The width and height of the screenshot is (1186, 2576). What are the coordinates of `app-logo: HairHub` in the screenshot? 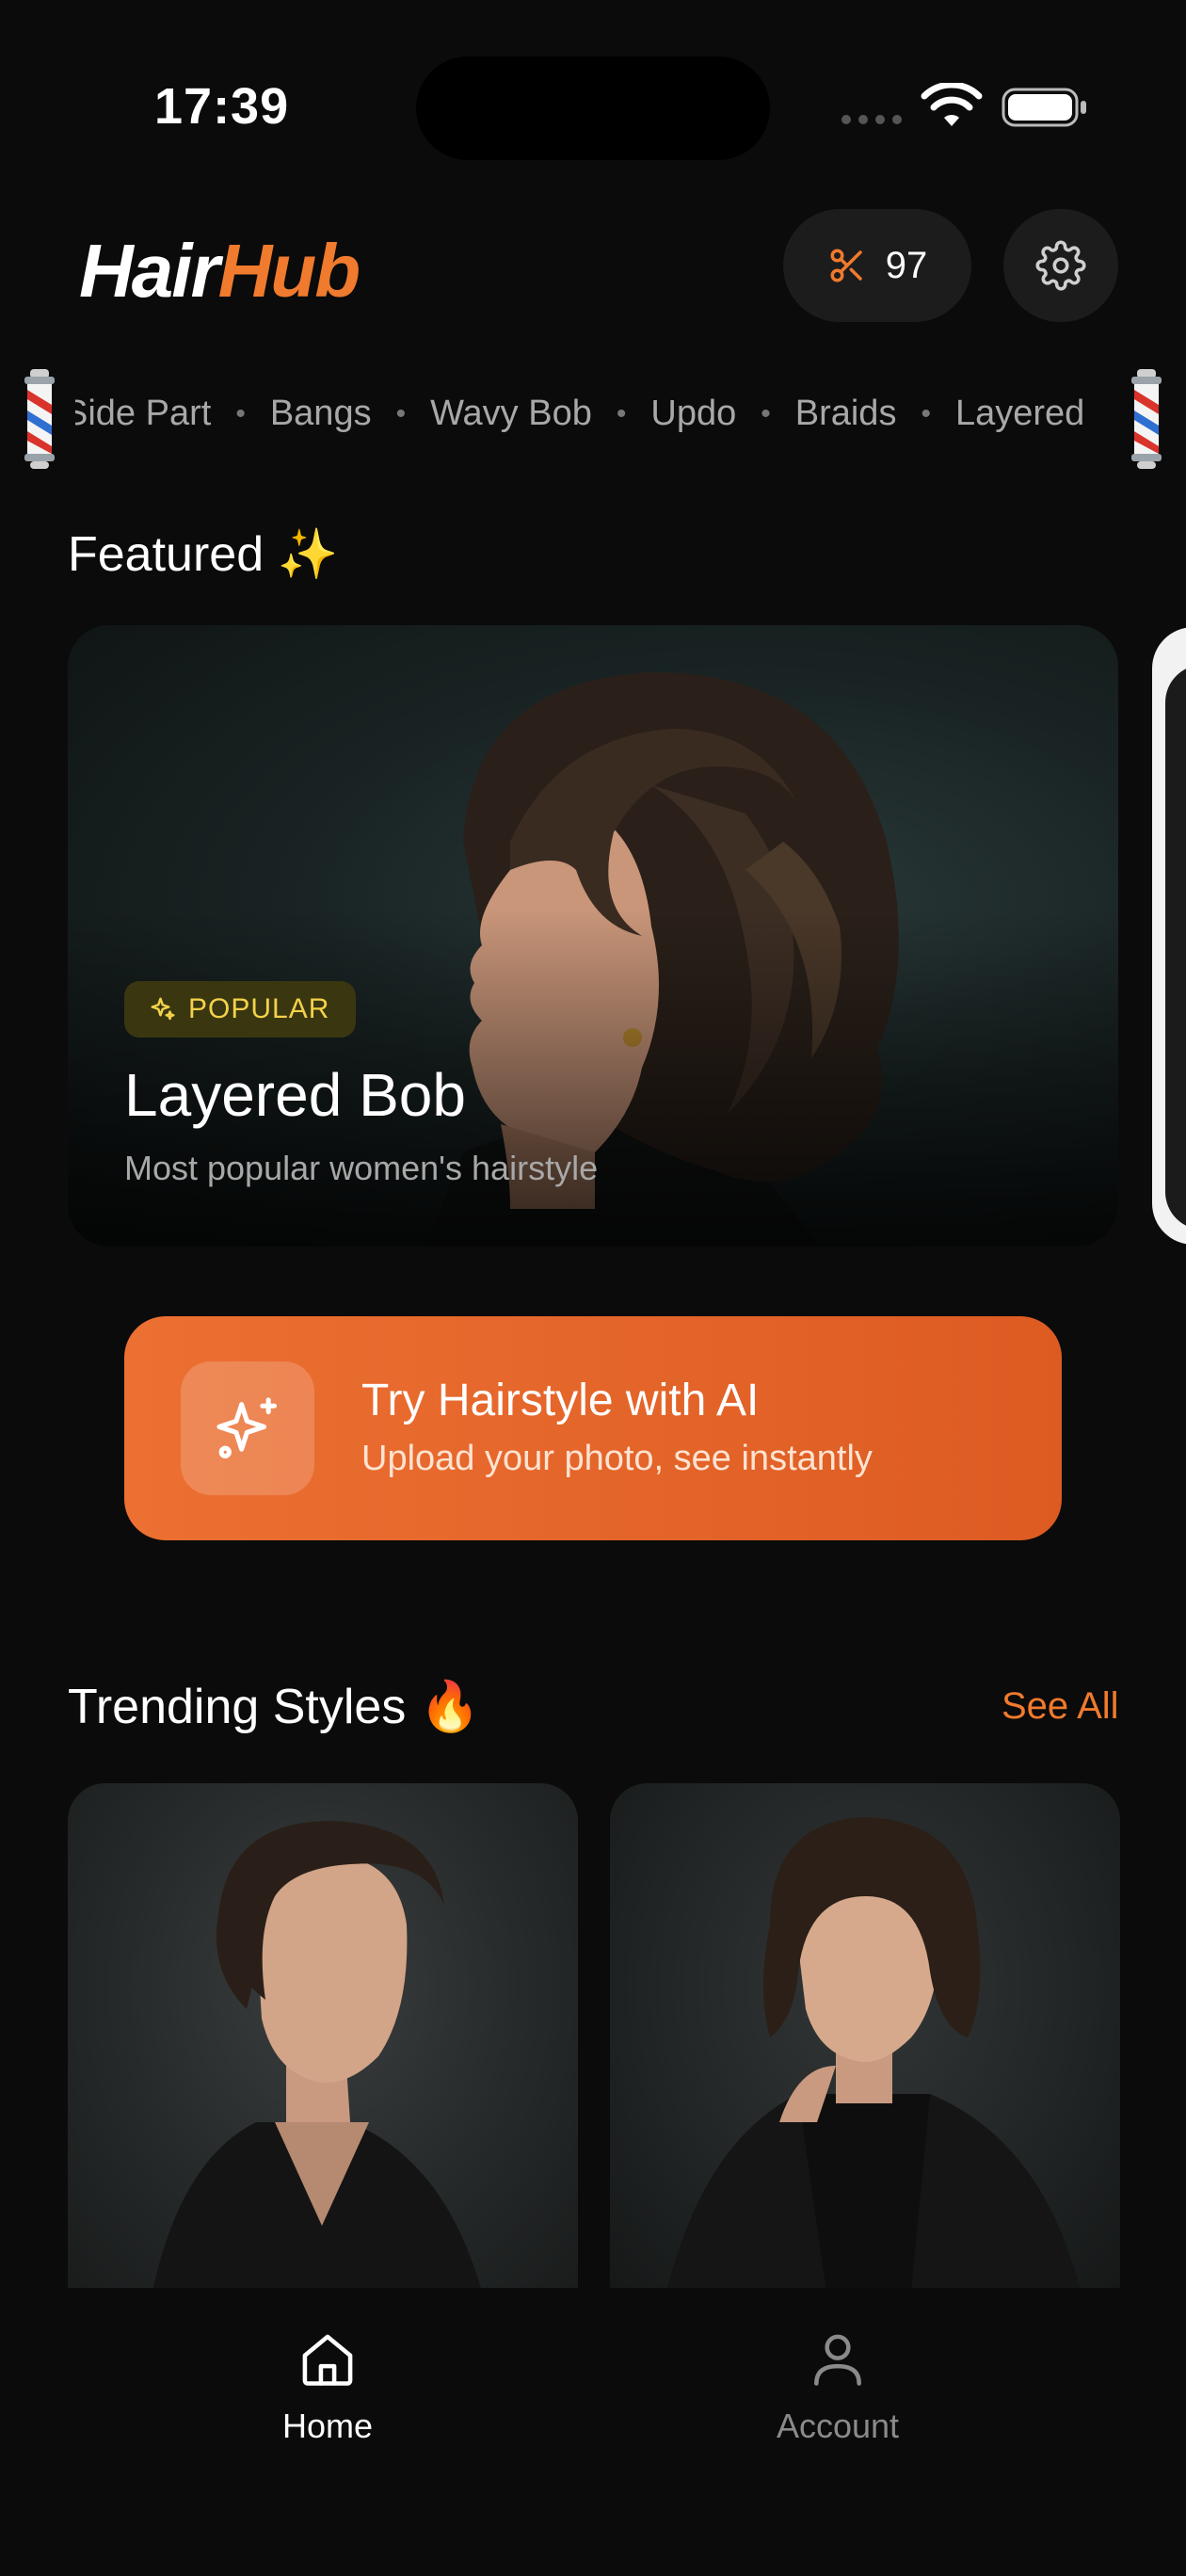 It's located at (220, 271).